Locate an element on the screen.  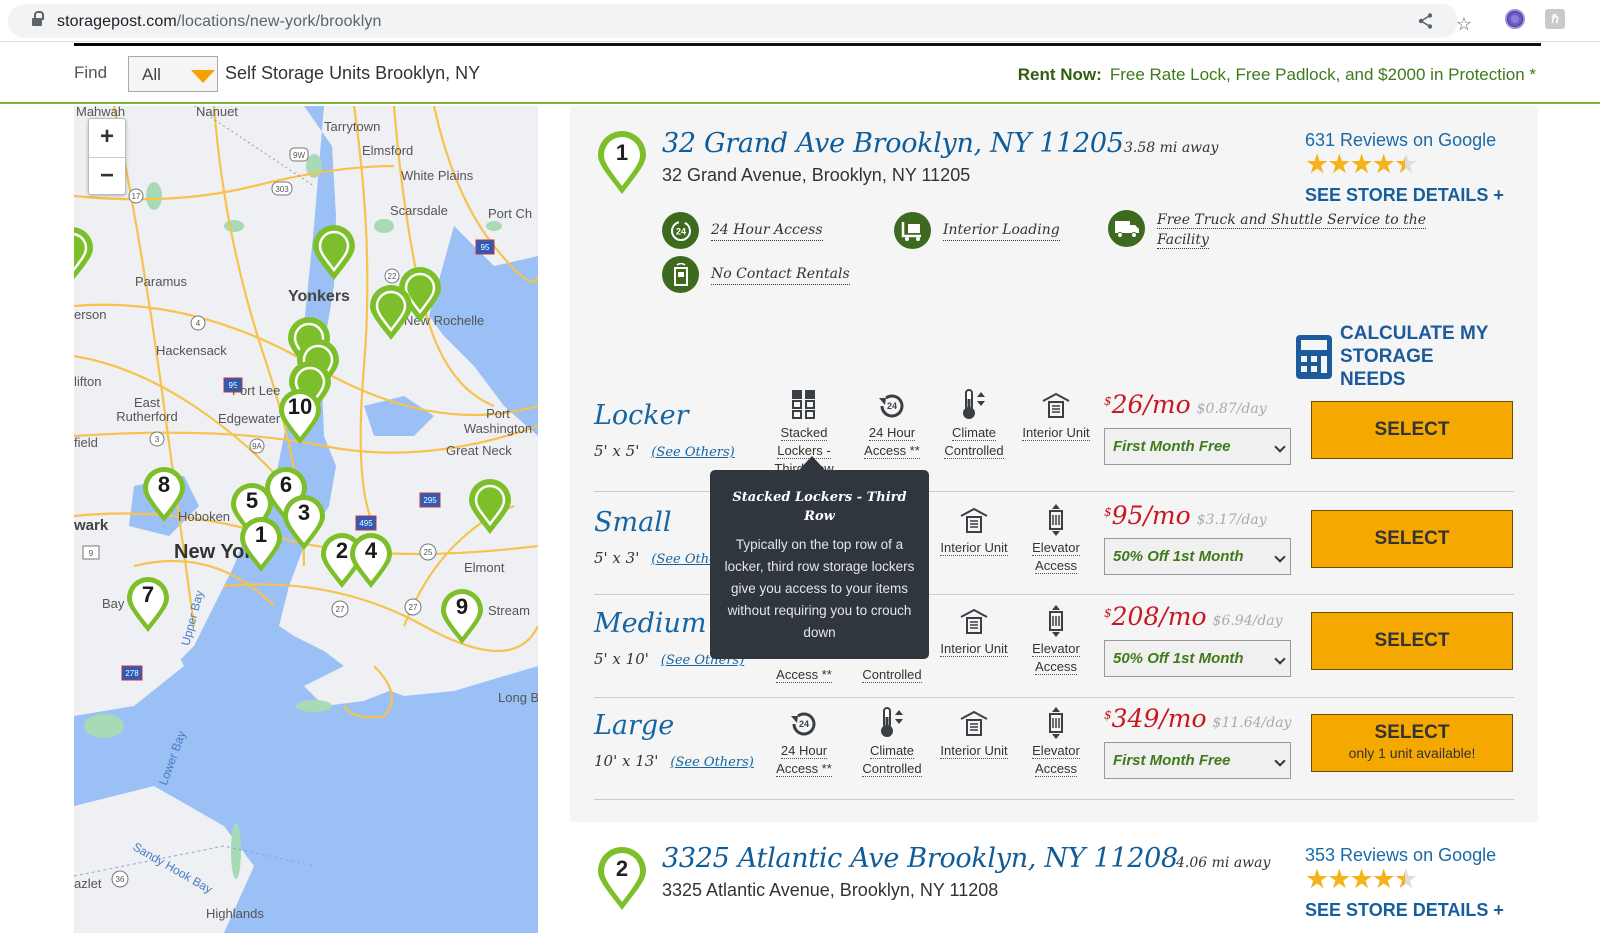
chevron-down-icon is located at coordinates (1280, 557).